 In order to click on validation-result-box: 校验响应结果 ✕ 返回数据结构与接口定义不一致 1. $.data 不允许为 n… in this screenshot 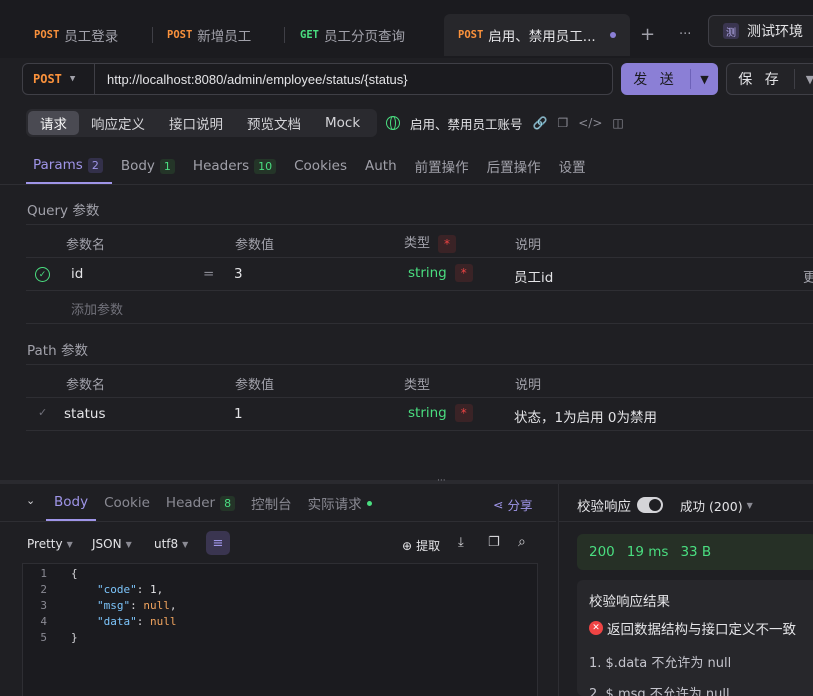, I will do `click(695, 638)`.